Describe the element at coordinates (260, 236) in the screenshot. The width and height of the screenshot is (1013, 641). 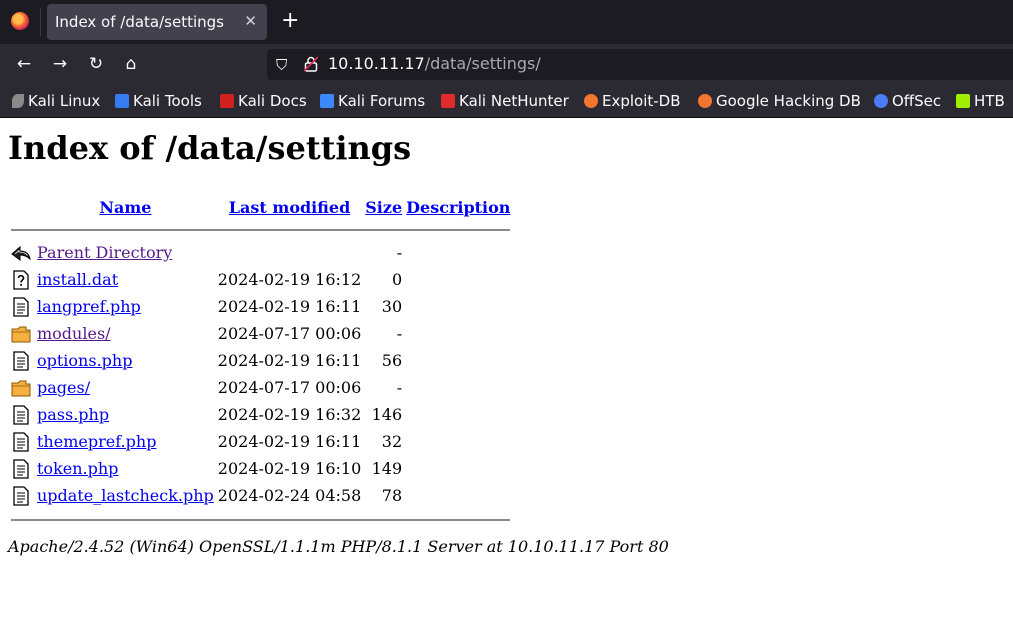
I see `spacer-row` at that location.